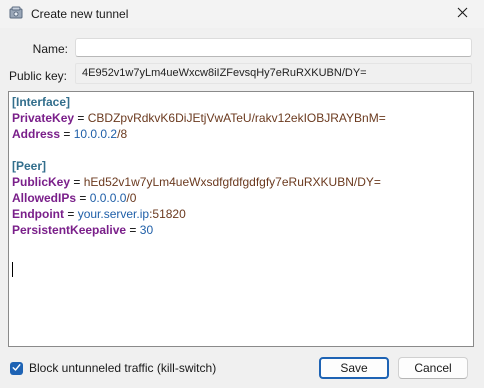 Image resolution: width=484 pixels, height=388 pixels. What do you see at coordinates (241, 214) in the screenshot?
I see `config-line: Endpoint = your.server.ip:51820` at bounding box center [241, 214].